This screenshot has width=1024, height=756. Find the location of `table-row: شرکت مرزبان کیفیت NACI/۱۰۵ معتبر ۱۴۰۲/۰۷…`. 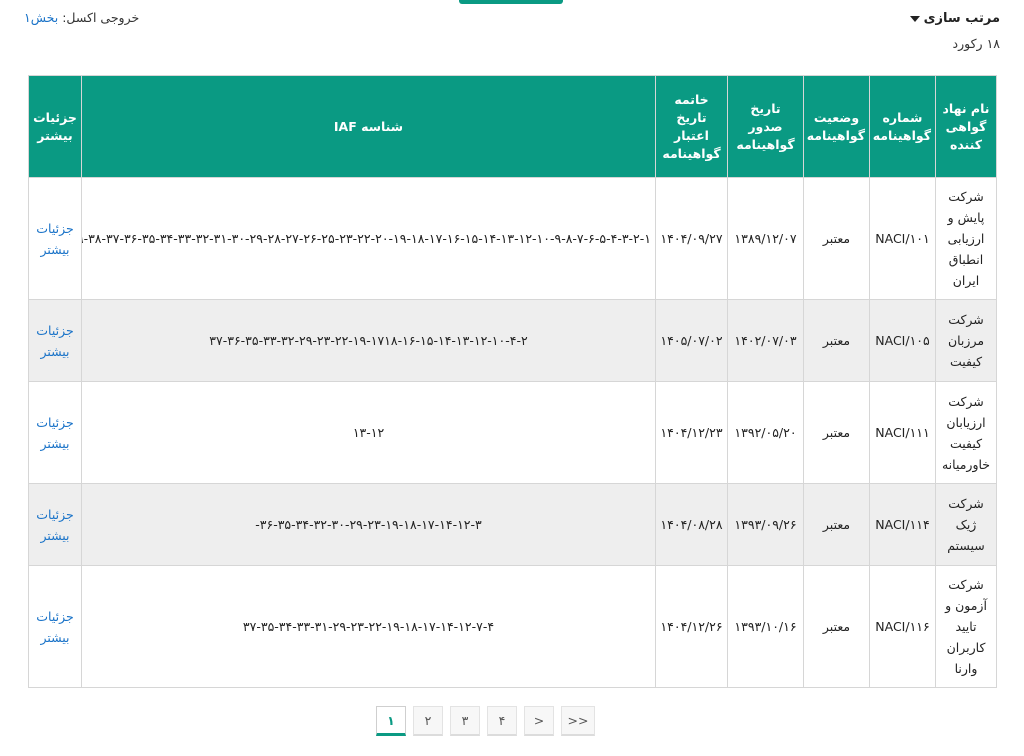

table-row: شرکت مرزبان کیفیت NACI/۱۰۵ معتبر ۱۴۰۲/۰۷… is located at coordinates (512, 340).